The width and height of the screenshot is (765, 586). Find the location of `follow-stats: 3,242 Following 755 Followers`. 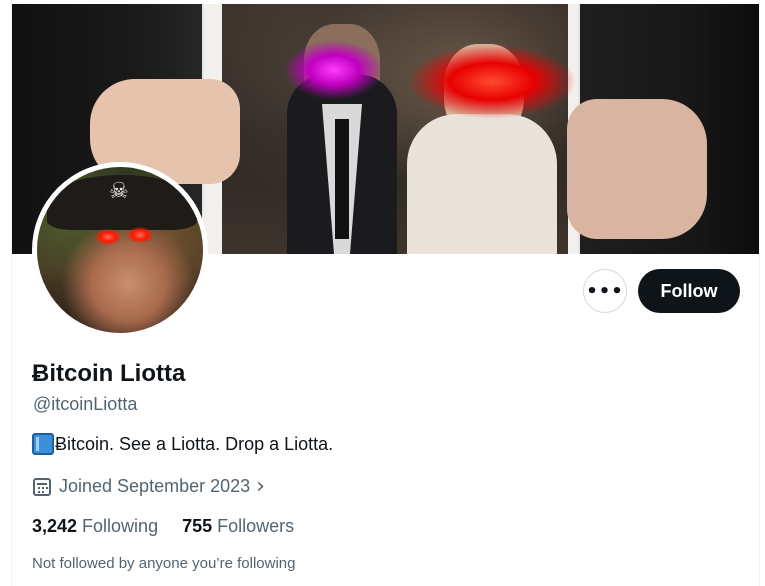

follow-stats: 3,242 Following 755 Followers is located at coordinates (163, 526).